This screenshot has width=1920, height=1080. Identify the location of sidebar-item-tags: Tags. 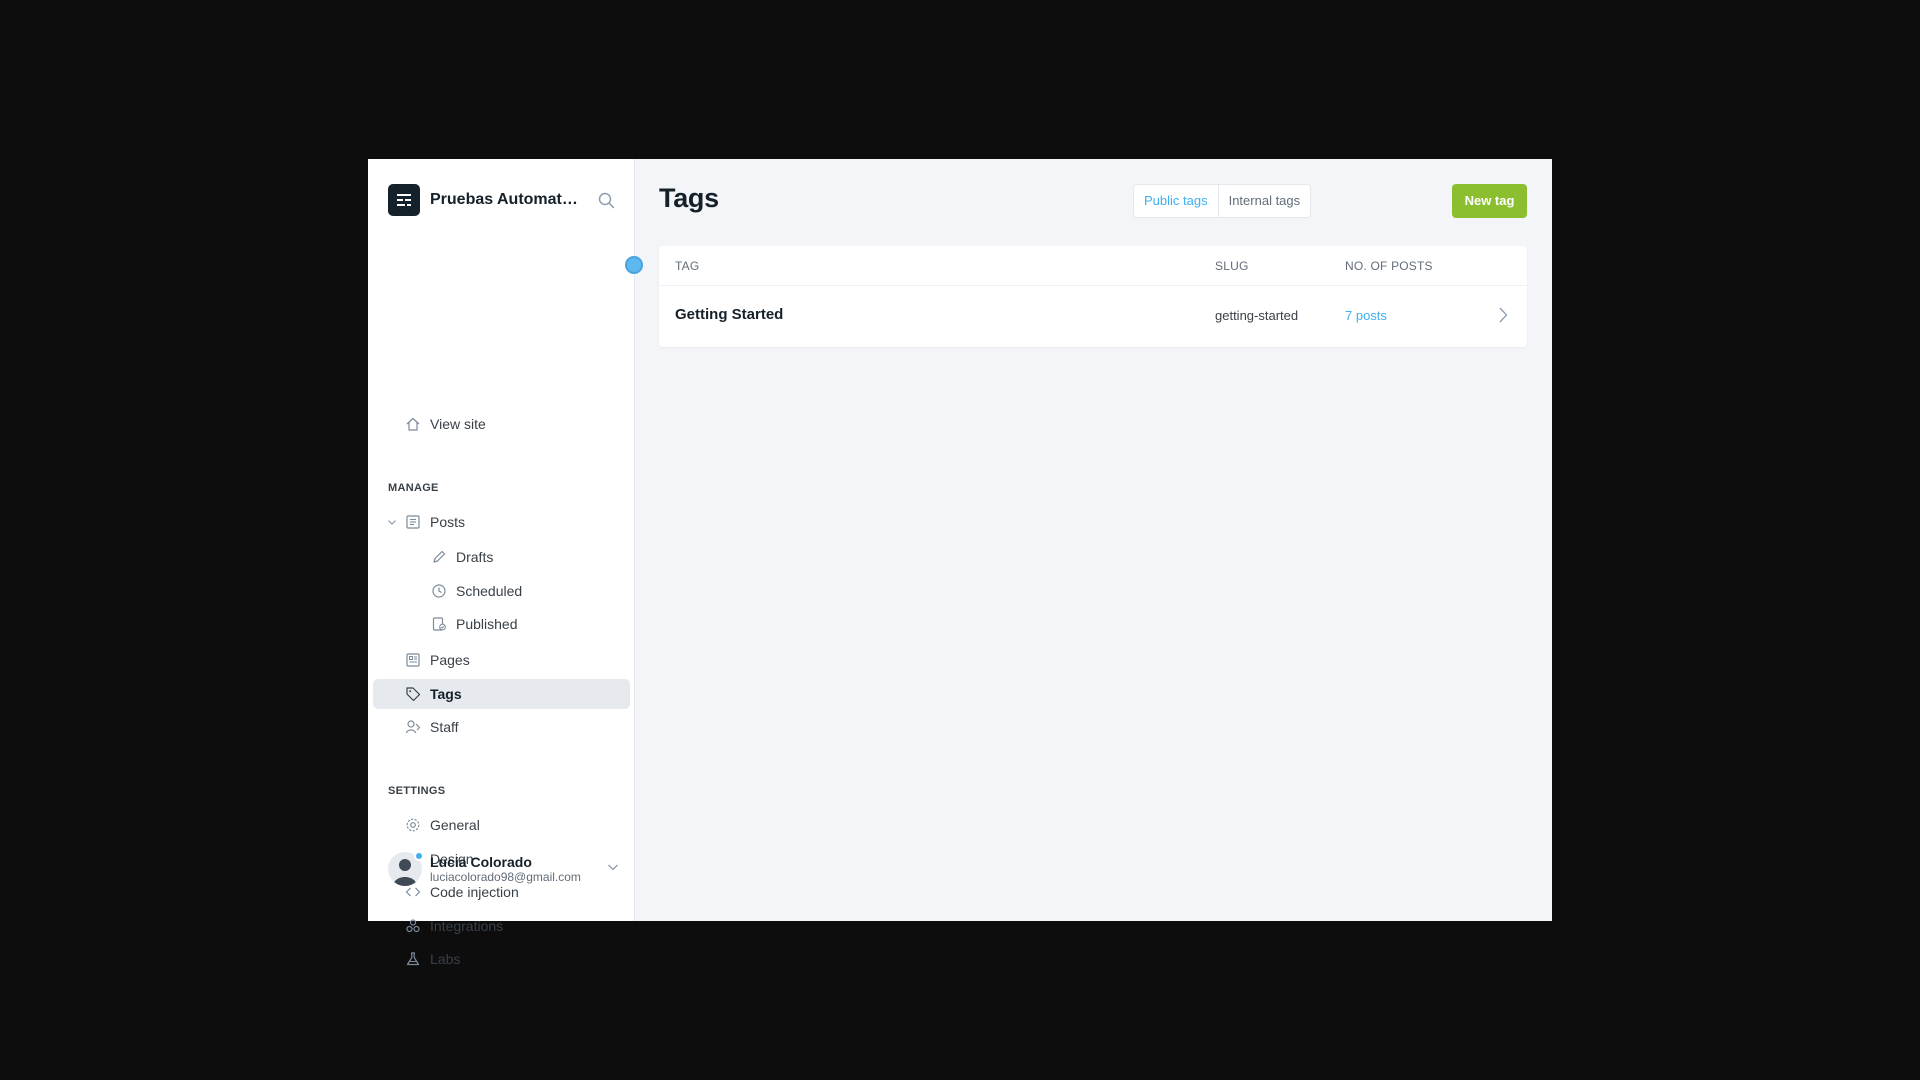
(501, 694).